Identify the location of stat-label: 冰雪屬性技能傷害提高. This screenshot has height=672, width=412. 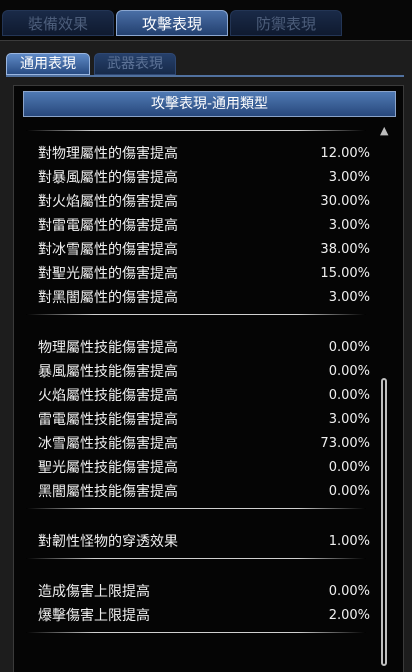
(108, 444).